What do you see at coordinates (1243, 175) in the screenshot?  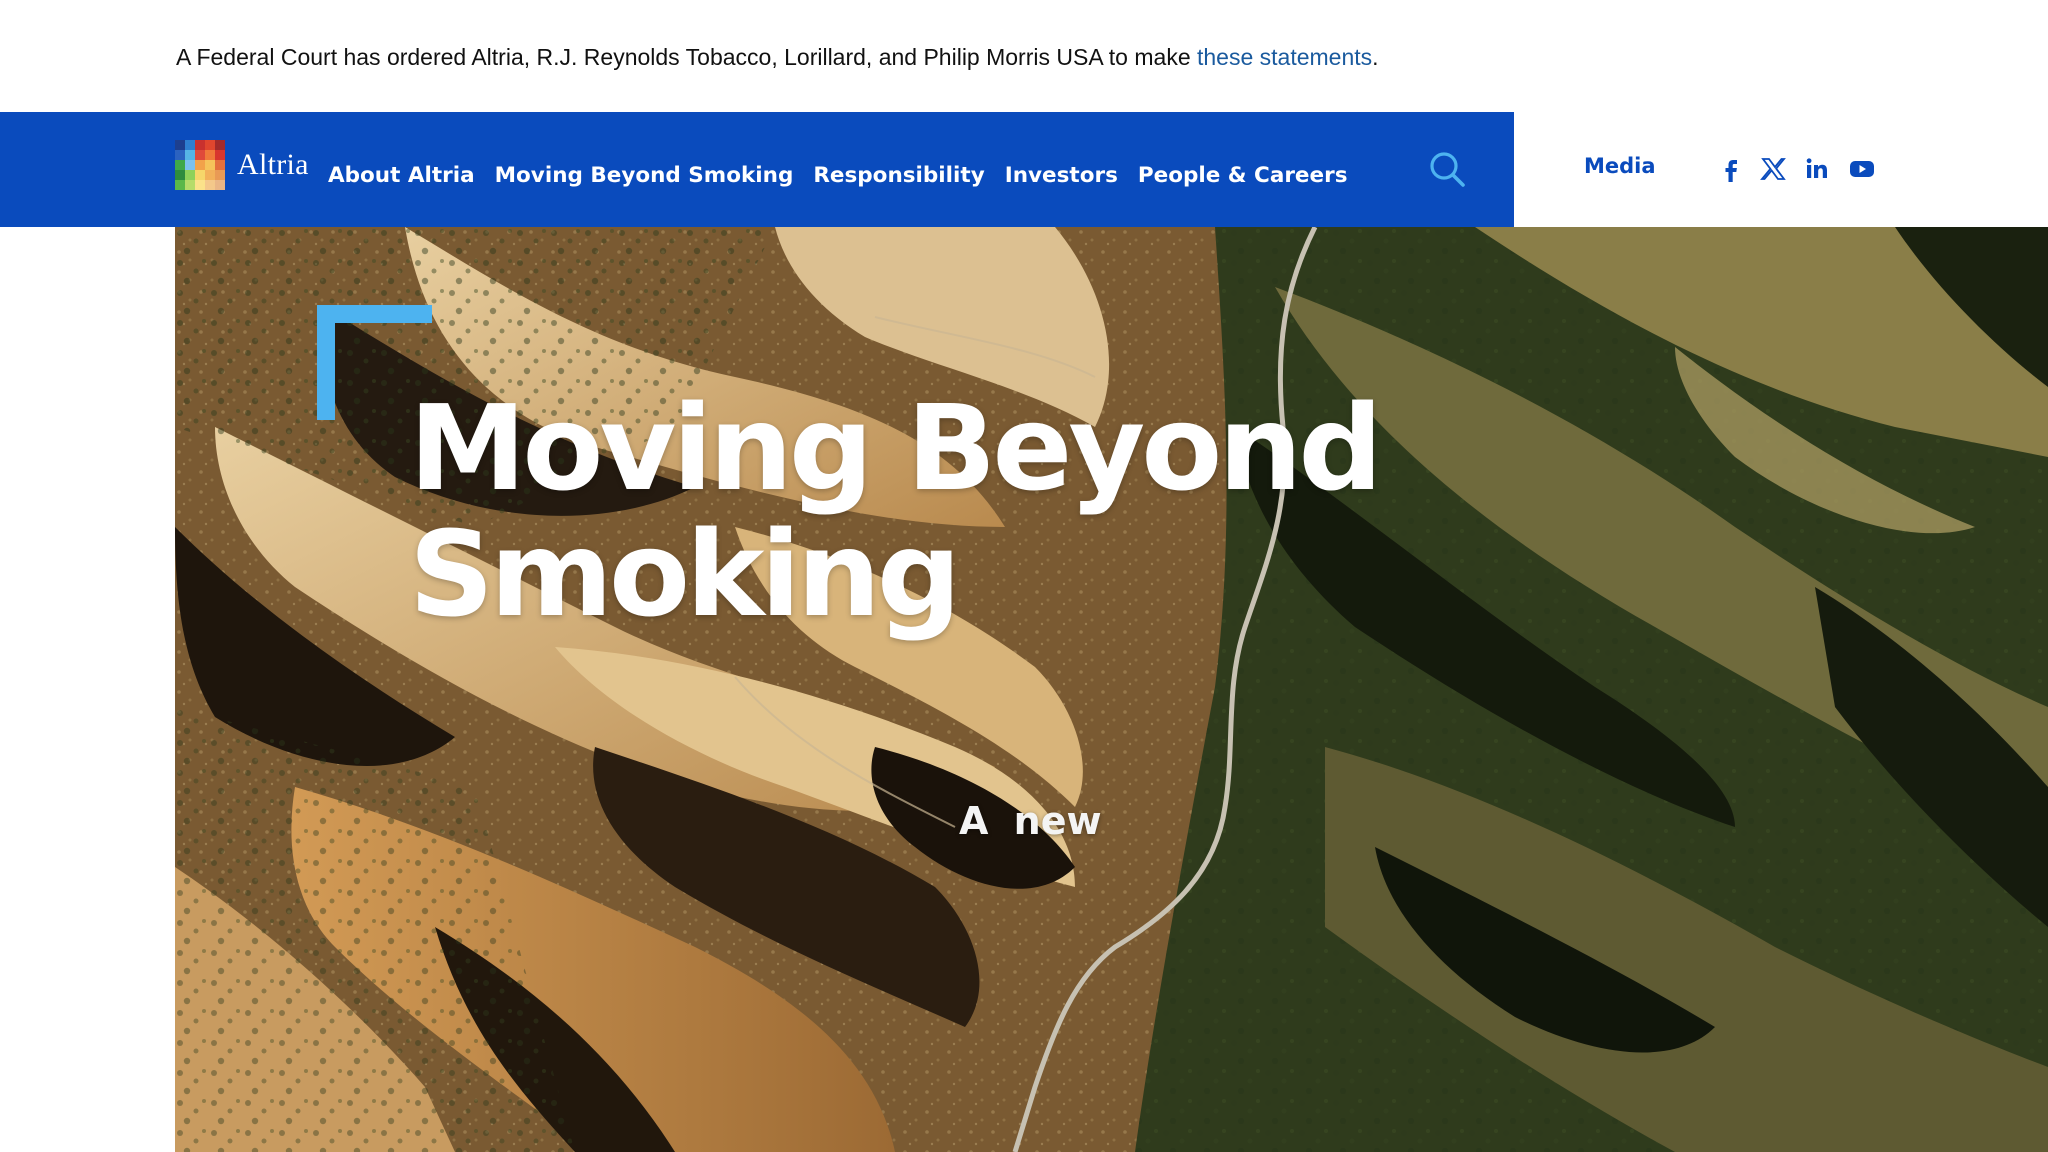 I see `nav-people-careers: People & Careers` at bounding box center [1243, 175].